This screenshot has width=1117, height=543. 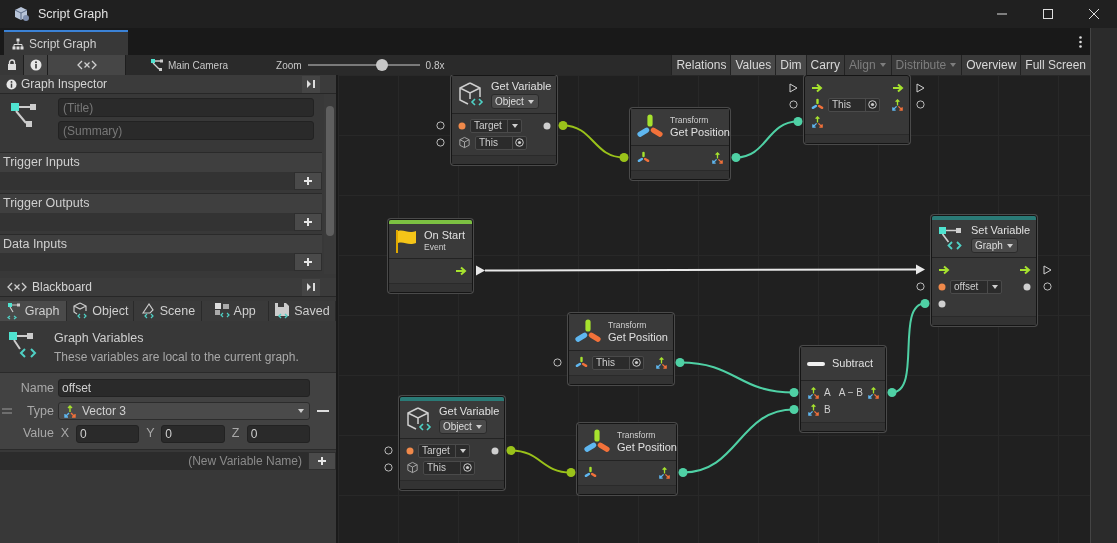 I want to click on graph-node: Set Variable Graph offset, so click(x=984, y=270).